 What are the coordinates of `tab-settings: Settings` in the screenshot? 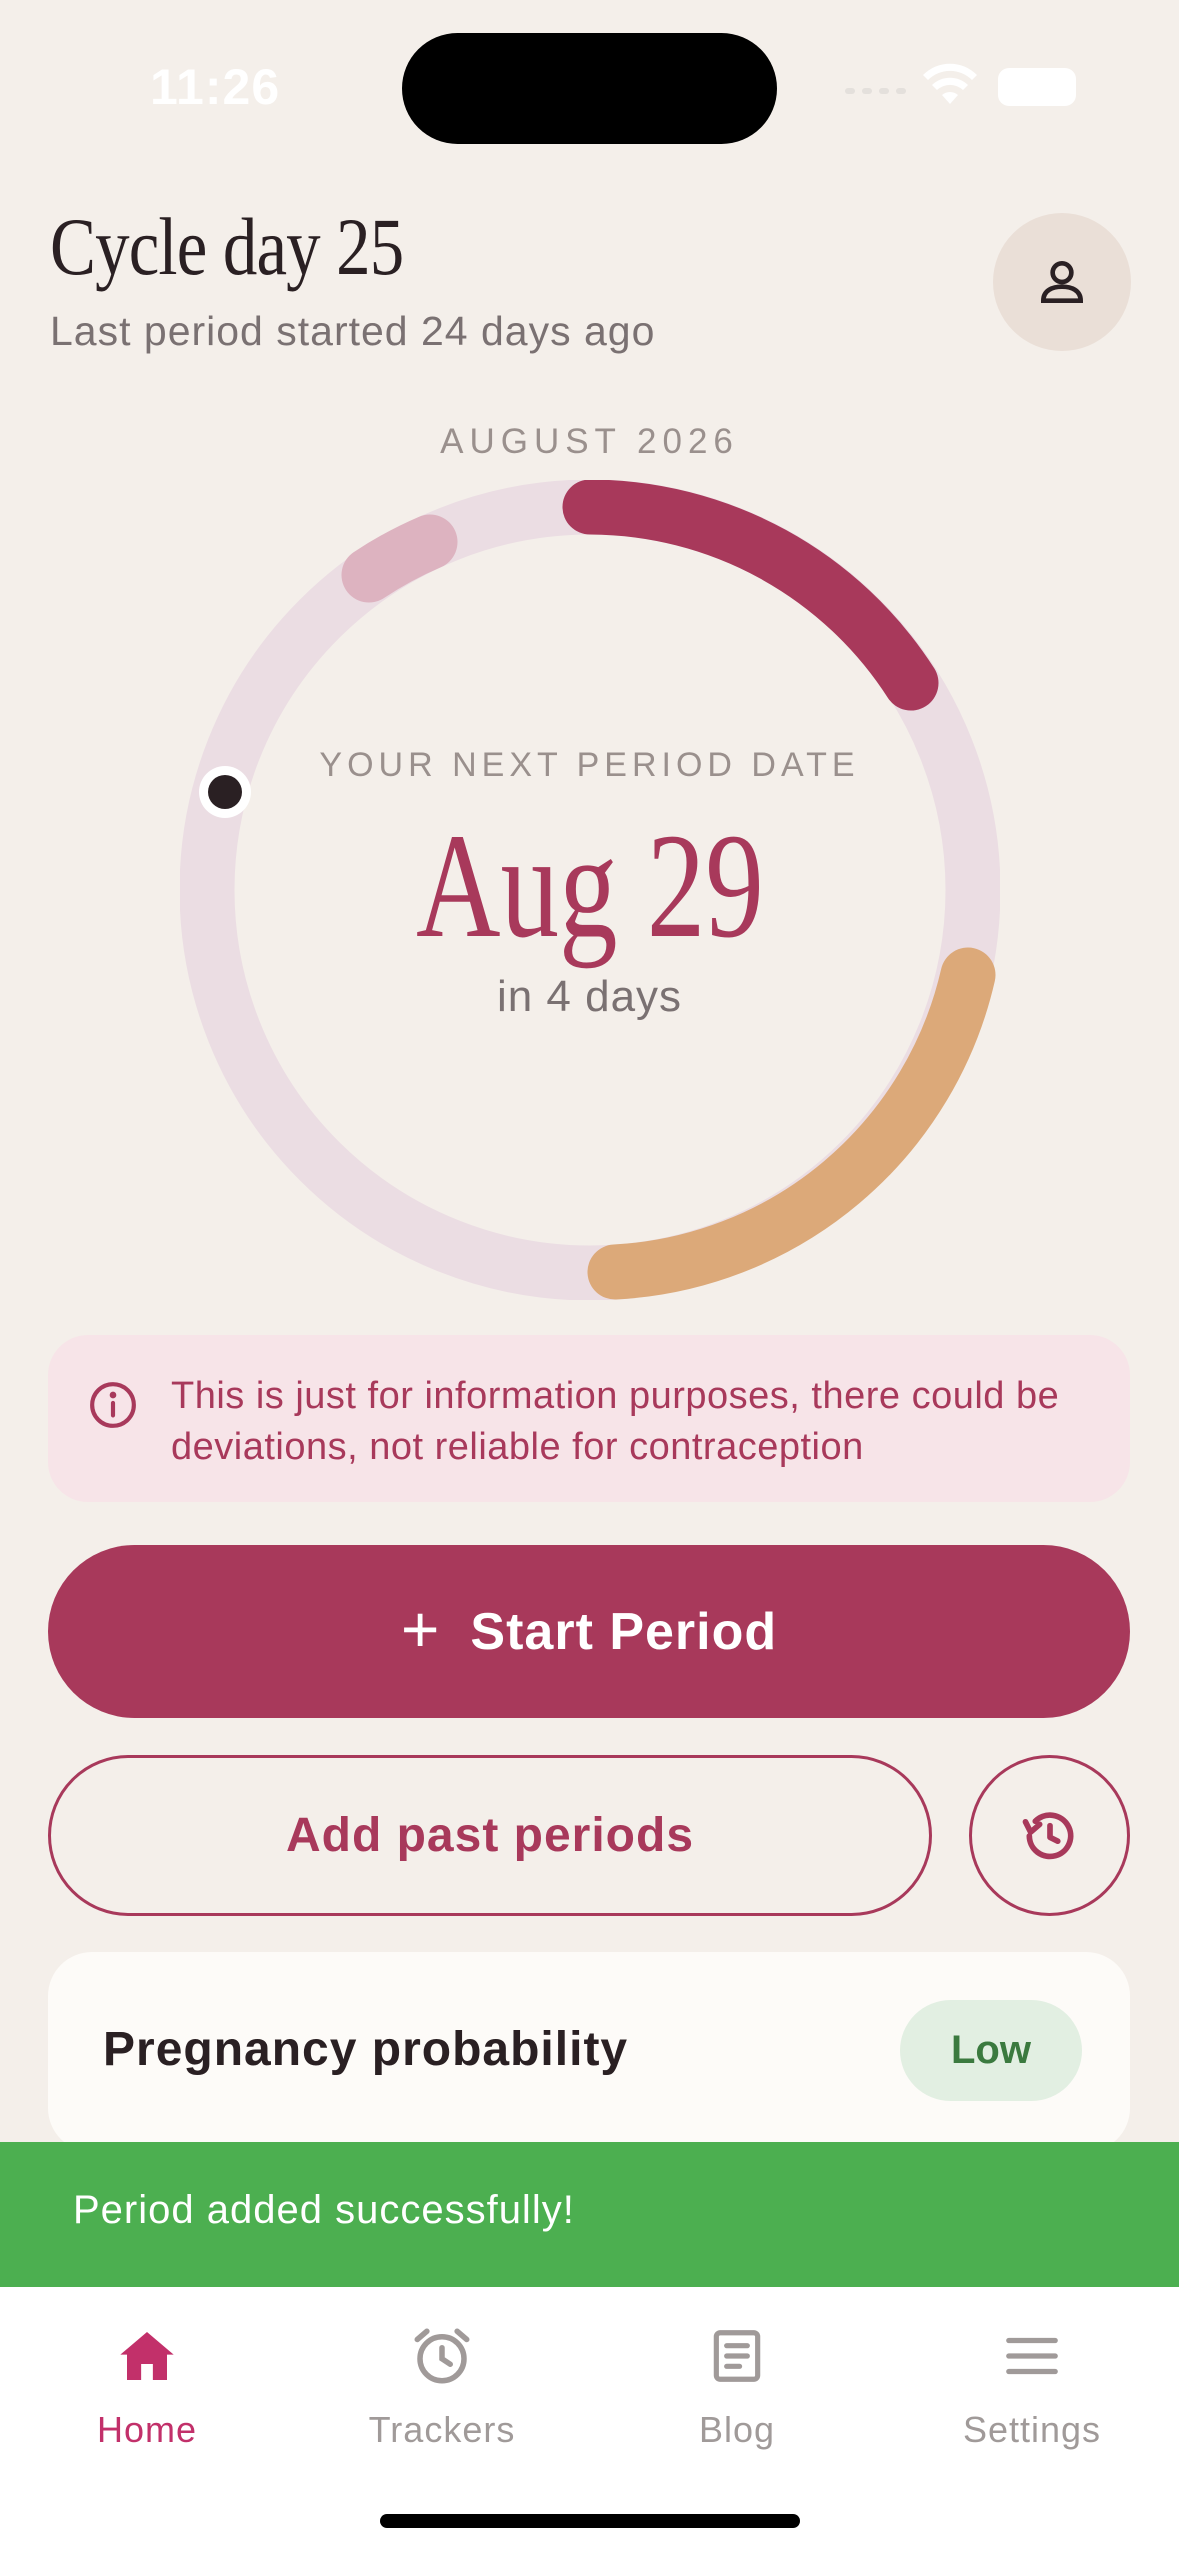 It's located at (1032, 2384).